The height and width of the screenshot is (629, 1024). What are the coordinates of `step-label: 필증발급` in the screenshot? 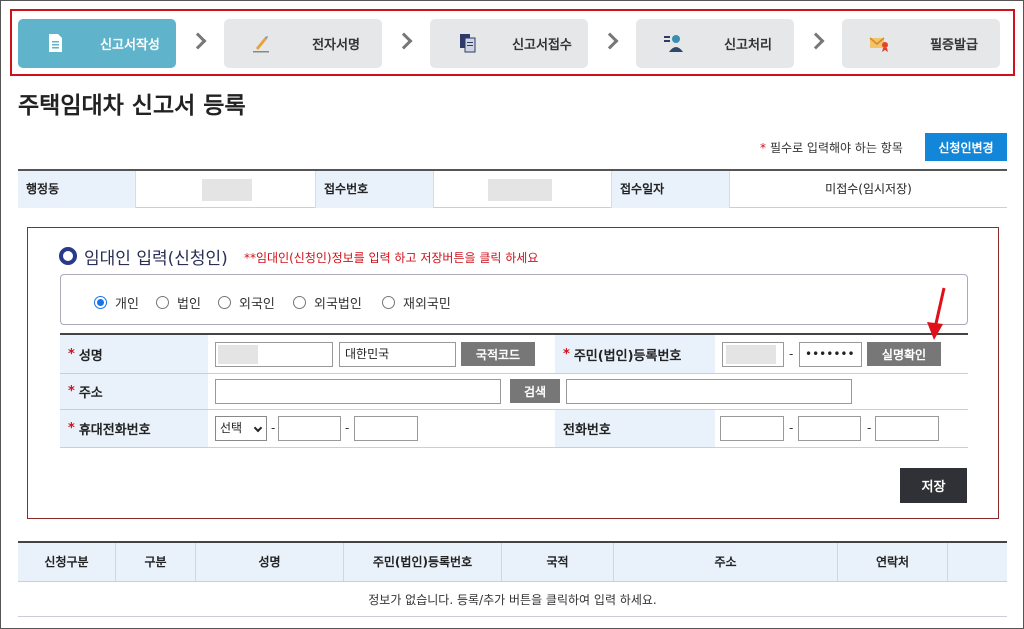 It's located at (954, 45).